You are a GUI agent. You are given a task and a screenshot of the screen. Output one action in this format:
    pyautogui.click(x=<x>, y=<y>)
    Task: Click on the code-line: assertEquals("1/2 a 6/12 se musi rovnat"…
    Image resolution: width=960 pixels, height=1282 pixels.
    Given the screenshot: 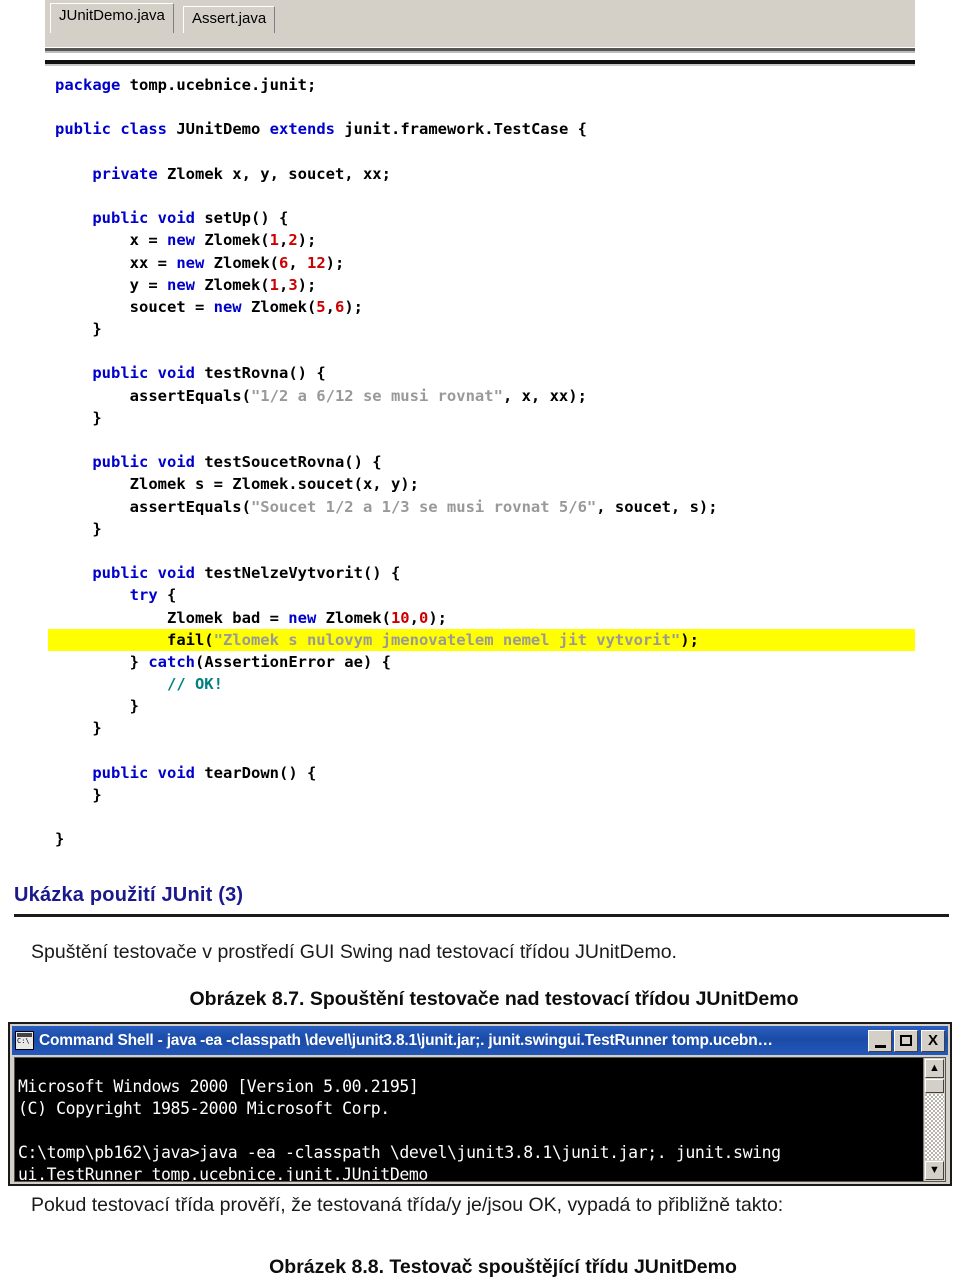 What is the action you would take?
    pyautogui.click(x=488, y=396)
    